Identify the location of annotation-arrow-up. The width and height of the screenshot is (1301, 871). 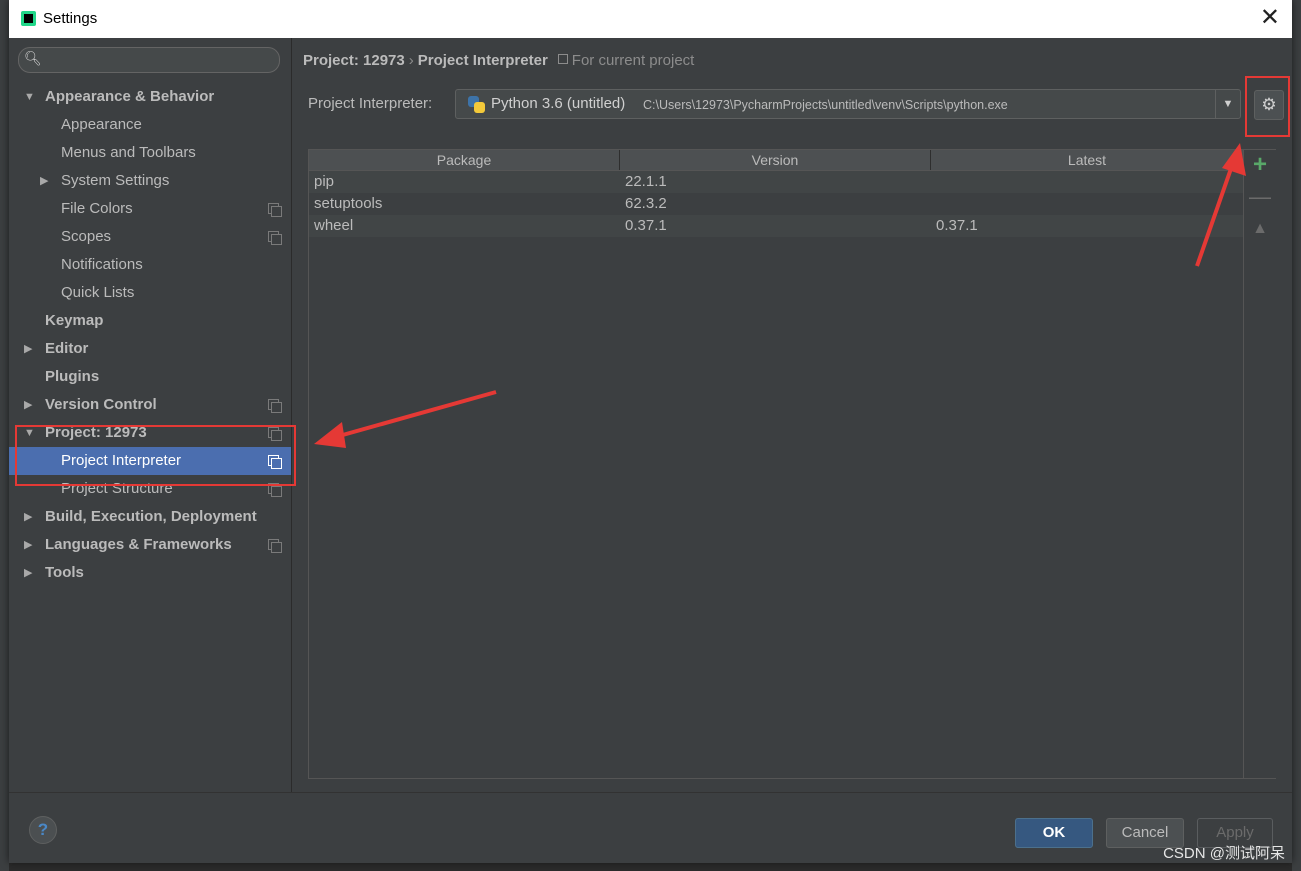
(1215, 213).